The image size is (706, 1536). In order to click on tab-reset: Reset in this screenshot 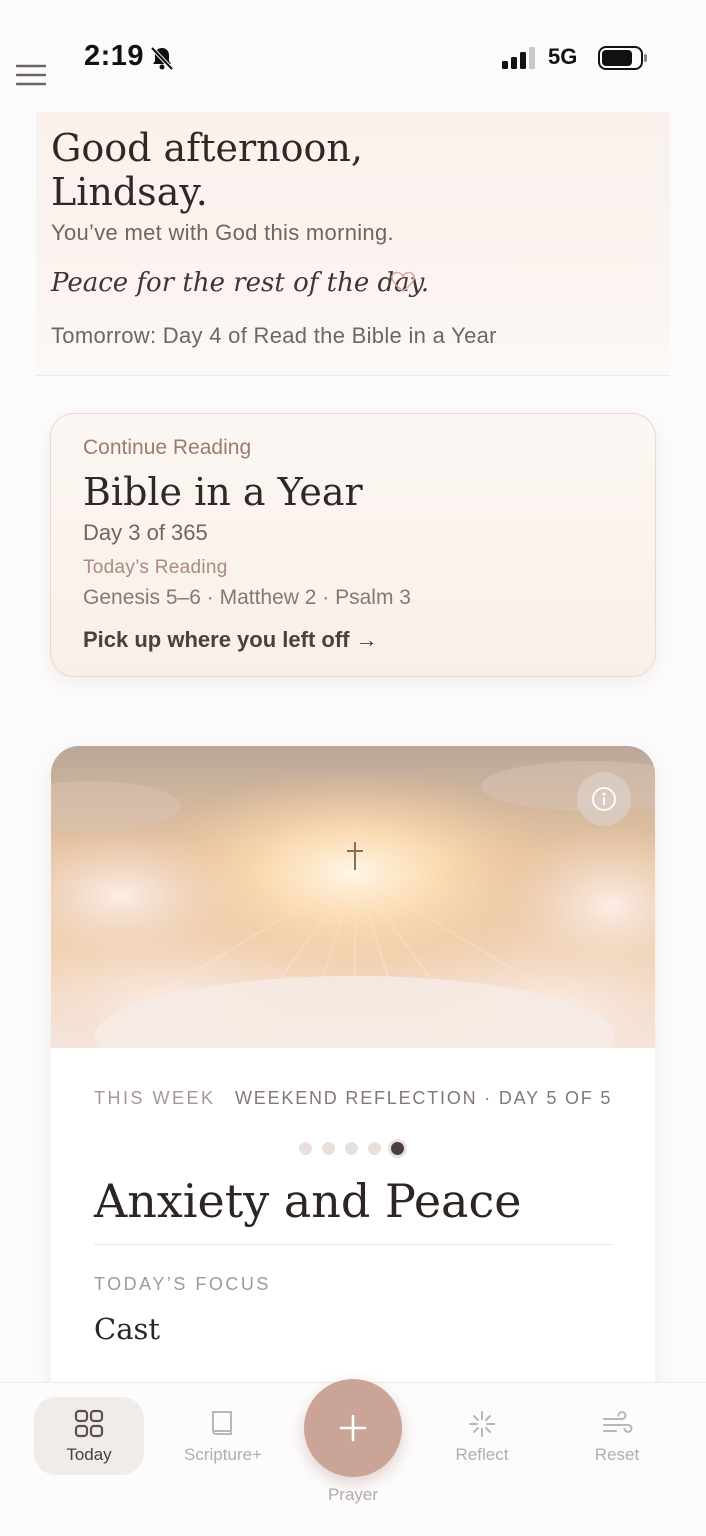, I will do `click(617, 1436)`.